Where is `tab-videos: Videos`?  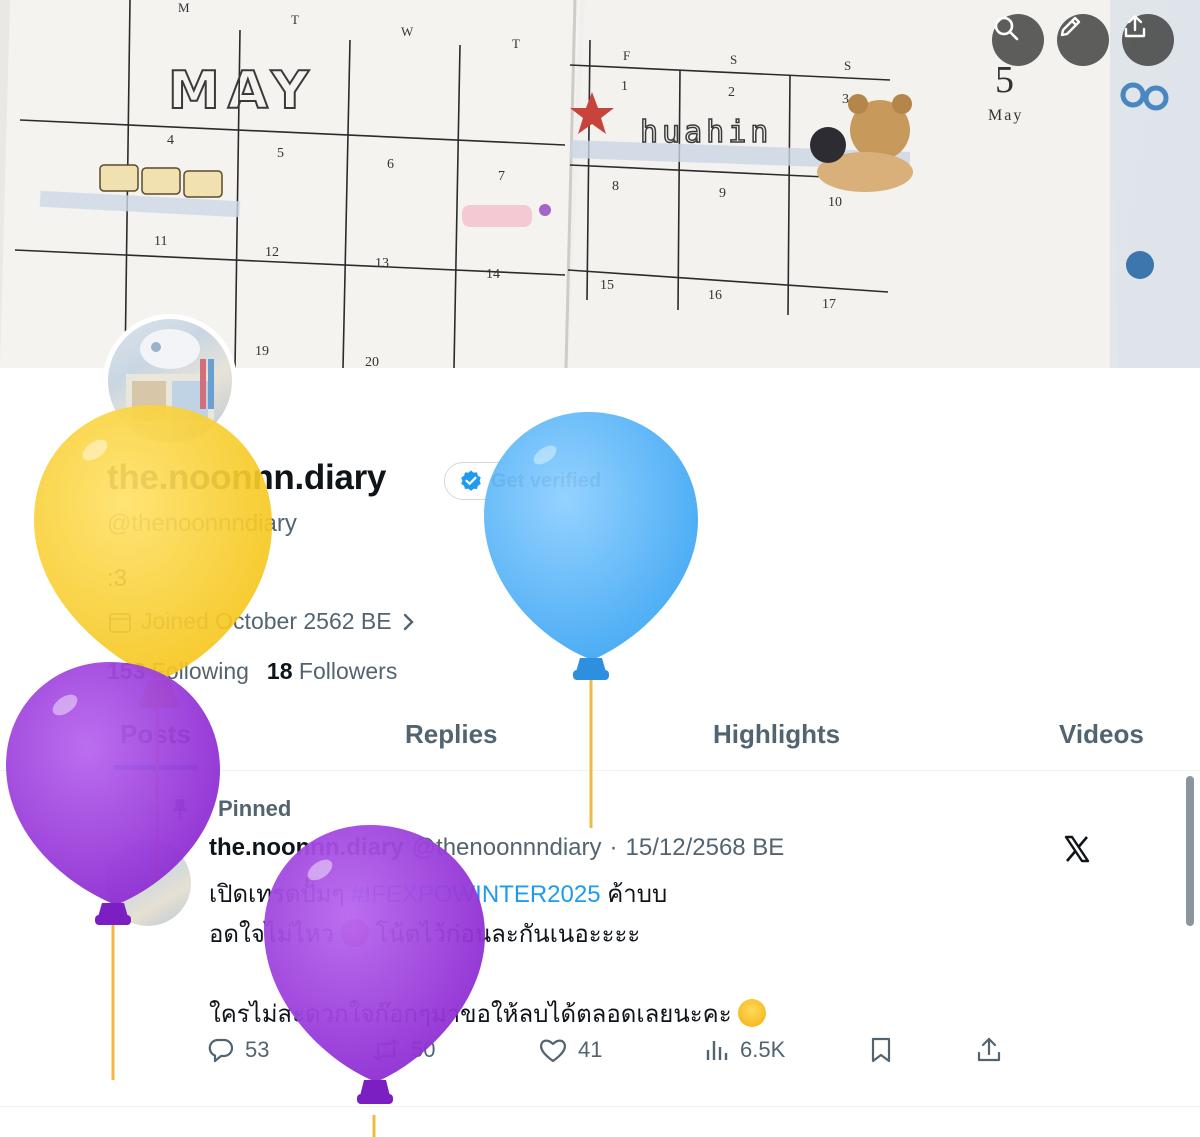 tab-videos: Videos is located at coordinates (1101, 734).